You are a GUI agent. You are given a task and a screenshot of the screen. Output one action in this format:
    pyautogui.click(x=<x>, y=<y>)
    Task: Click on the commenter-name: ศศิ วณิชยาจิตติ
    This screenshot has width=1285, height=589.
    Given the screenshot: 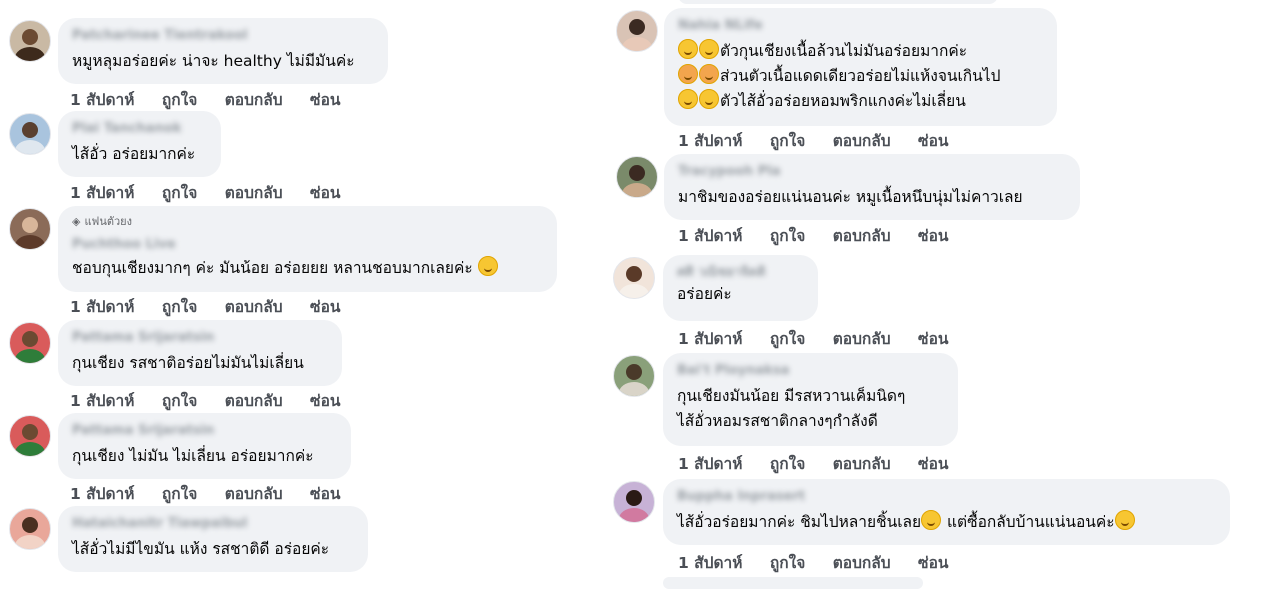 What is the action you would take?
    pyautogui.click(x=721, y=270)
    